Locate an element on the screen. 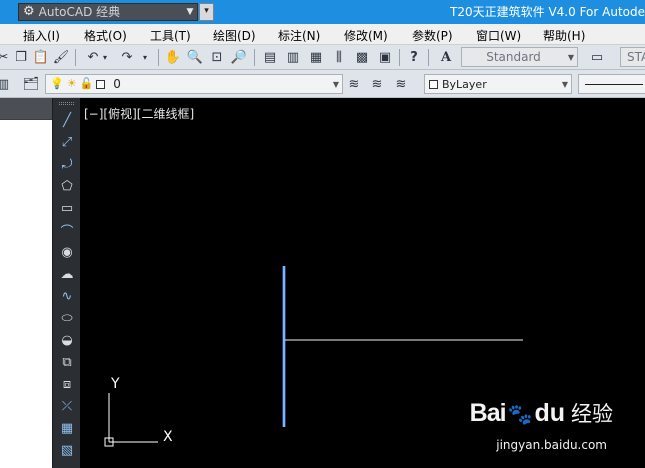 Image resolution: width=645 pixels, height=468 pixels. polyline-icon: ⤾ is located at coordinates (67, 164).